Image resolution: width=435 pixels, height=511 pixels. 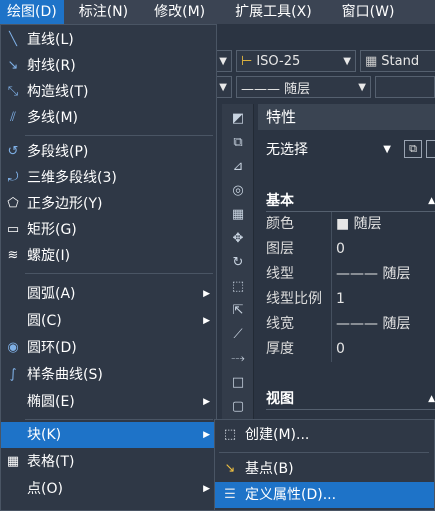 What do you see at coordinates (350, 201) in the screenshot?
I see `section-basic: 基本 ▲` at bounding box center [350, 201].